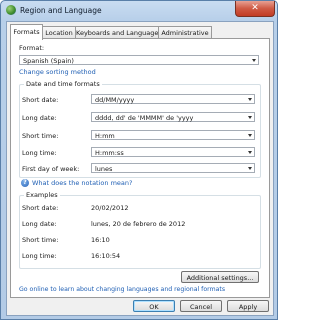 The height and width of the screenshot is (320, 320). I want to click on format-label: Format:, so click(32, 48).